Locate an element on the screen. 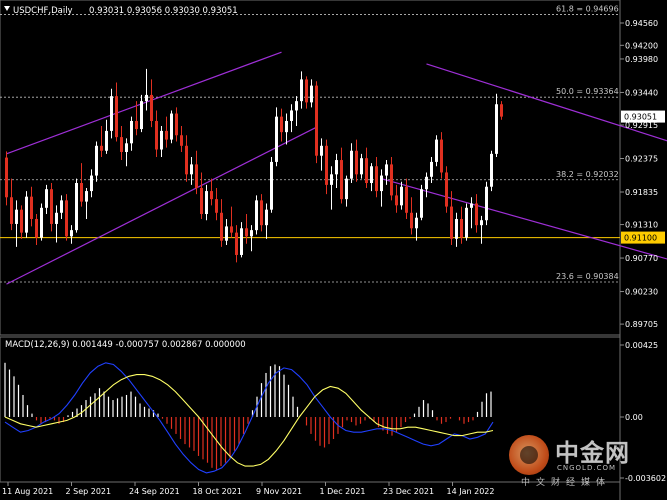 The width and height of the screenshot is (667, 500). price-tick-label: 0.90230 is located at coordinates (641, 292).